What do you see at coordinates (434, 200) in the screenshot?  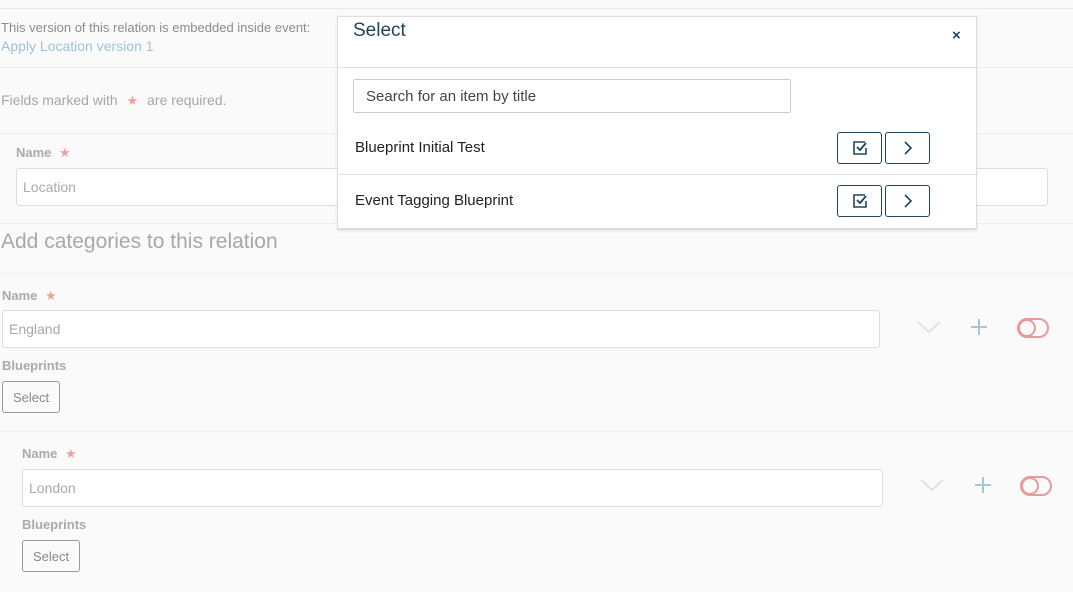 I see `modal-item-title: Event Tagging Blueprint` at bounding box center [434, 200].